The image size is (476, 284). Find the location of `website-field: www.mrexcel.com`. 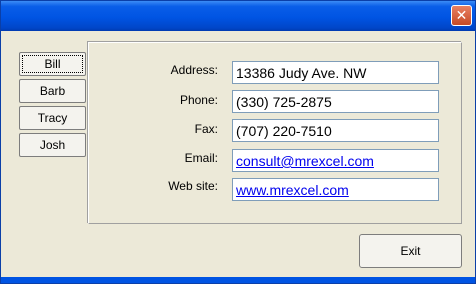

website-field: www.mrexcel.com is located at coordinates (335, 189).